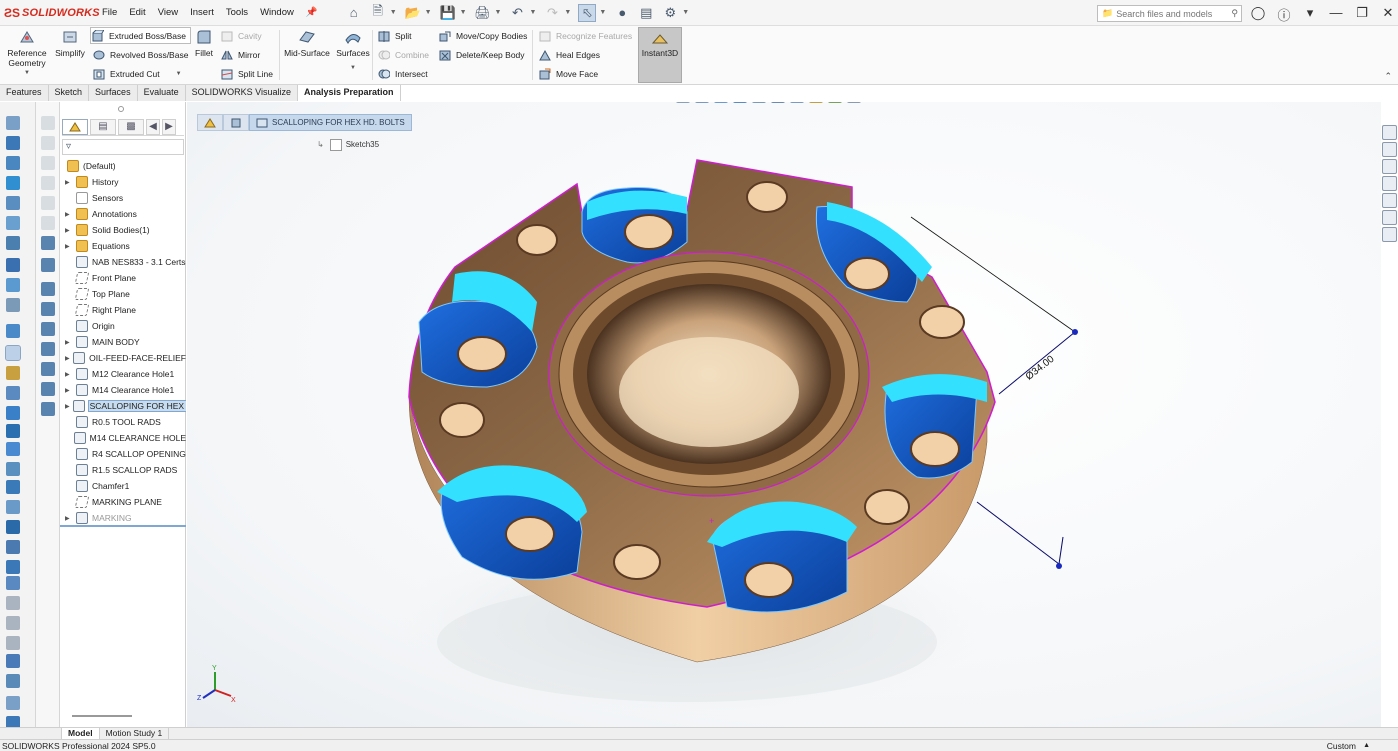  I want to click on tree-item: MARKING PLANE, so click(123, 502).